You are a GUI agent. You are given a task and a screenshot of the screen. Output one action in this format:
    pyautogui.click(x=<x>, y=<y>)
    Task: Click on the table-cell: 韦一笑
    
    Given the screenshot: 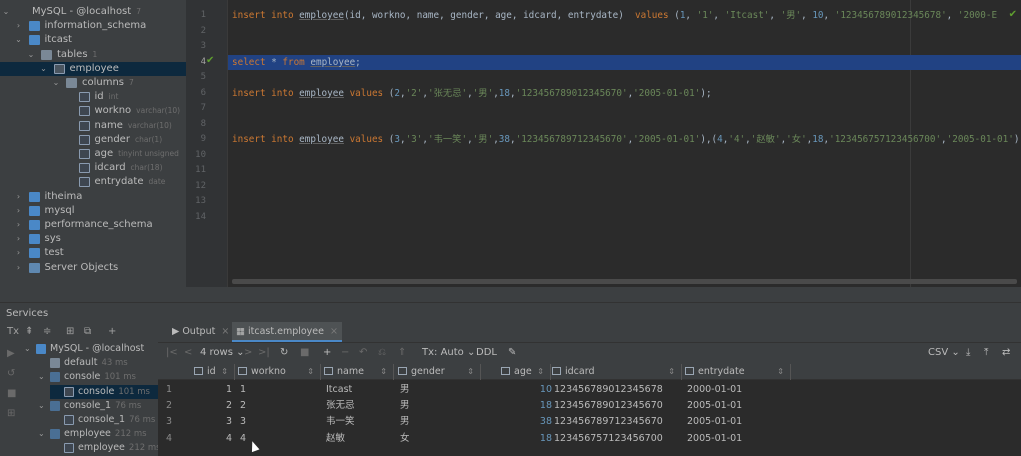 What is the action you would take?
    pyautogui.click(x=340, y=422)
    